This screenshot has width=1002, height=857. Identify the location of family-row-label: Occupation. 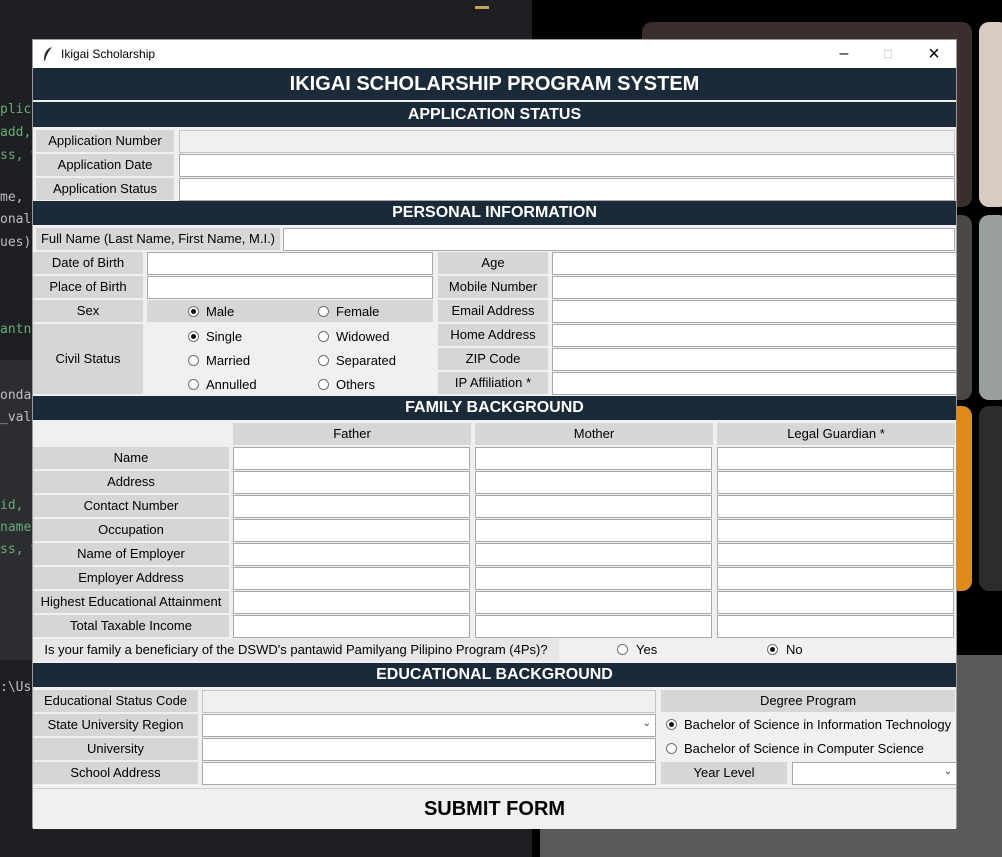
(131, 530).